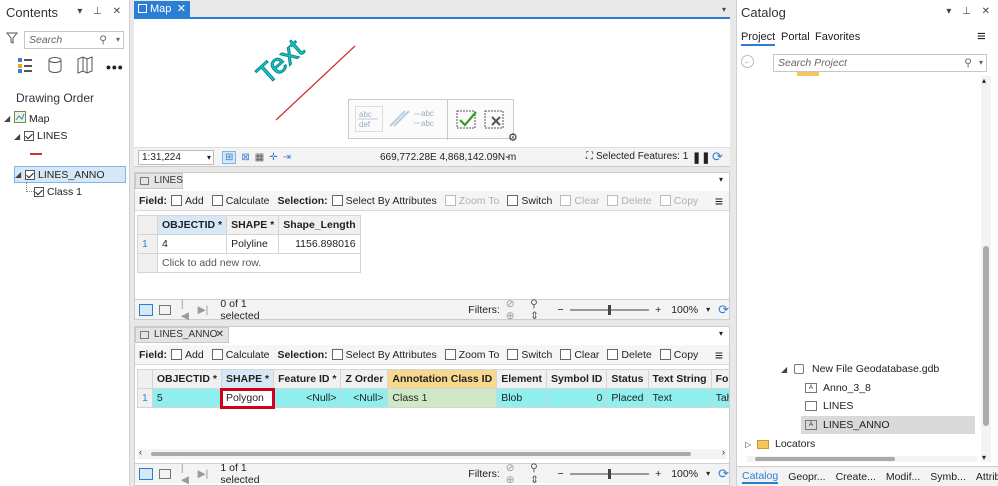  What do you see at coordinates (369, 119) in the screenshot?
I see `stack-text-icon: abc def` at bounding box center [369, 119].